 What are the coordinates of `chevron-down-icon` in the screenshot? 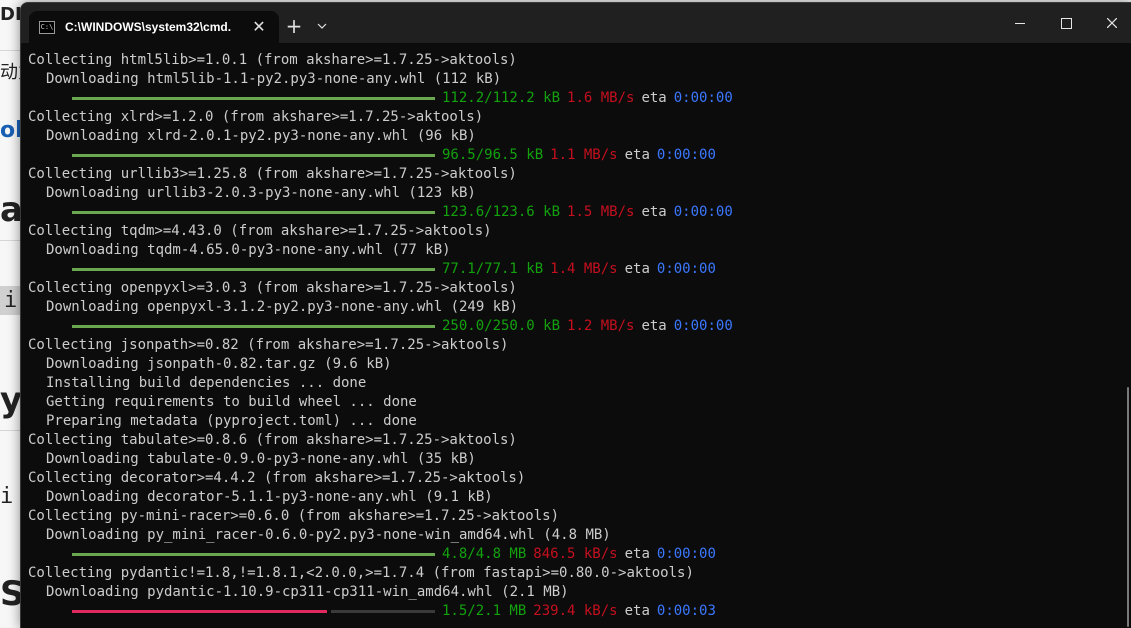 It's located at (322, 26).